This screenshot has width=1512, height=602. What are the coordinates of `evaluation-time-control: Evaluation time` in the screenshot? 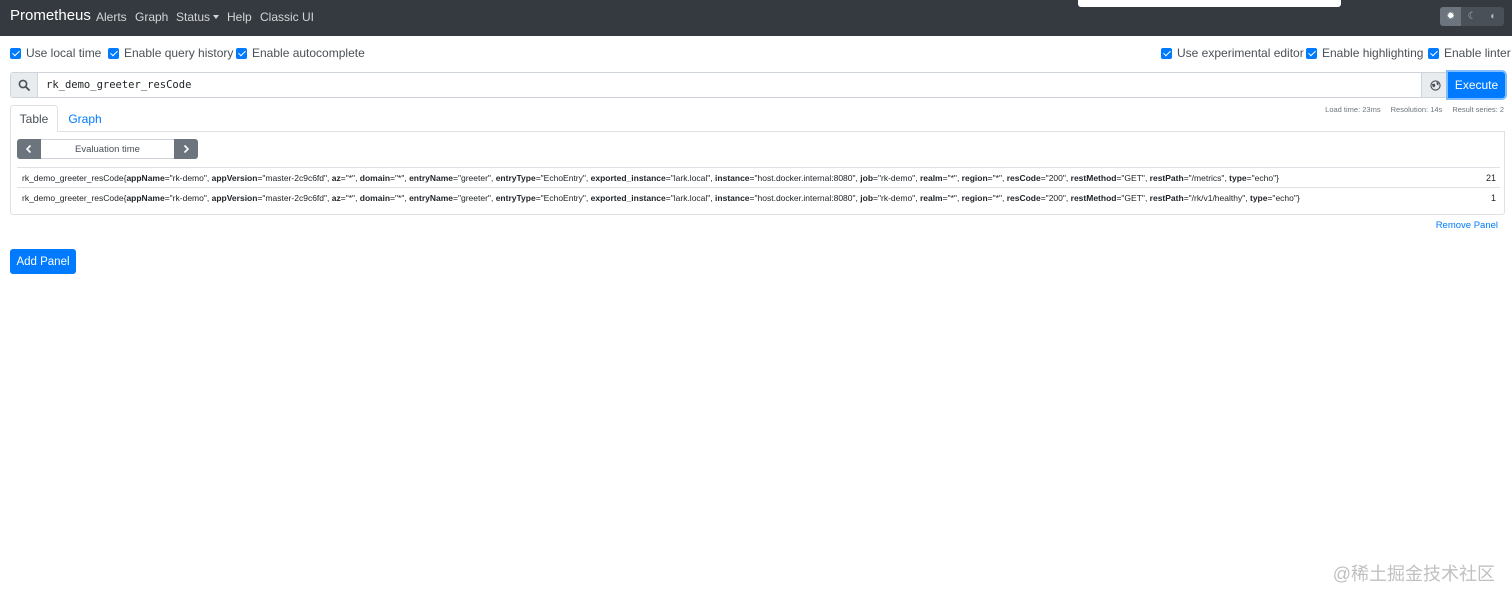 It's located at (107, 149).